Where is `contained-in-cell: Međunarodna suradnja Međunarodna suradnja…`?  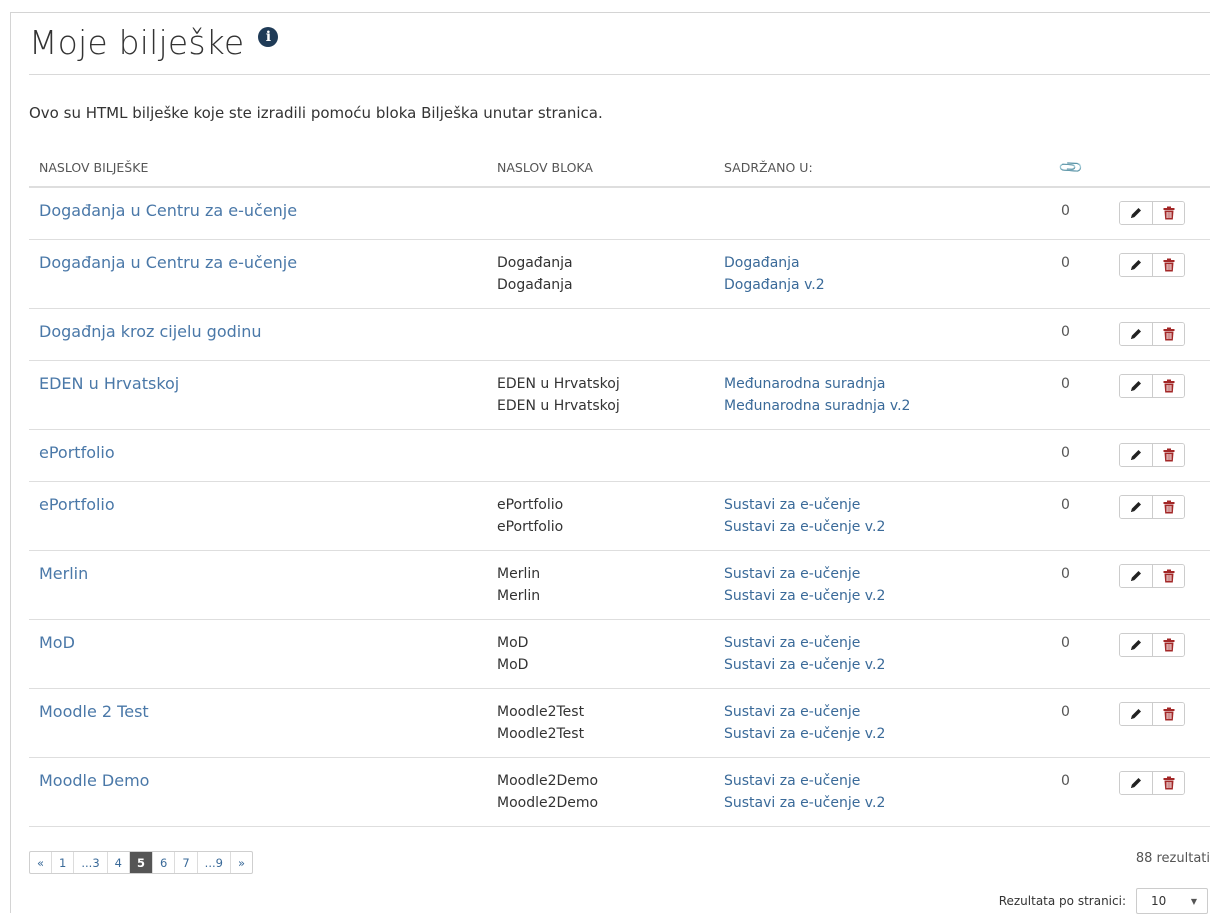
contained-in-cell: Međunarodna suradnja Međunarodna suradnja… is located at coordinates (882, 395).